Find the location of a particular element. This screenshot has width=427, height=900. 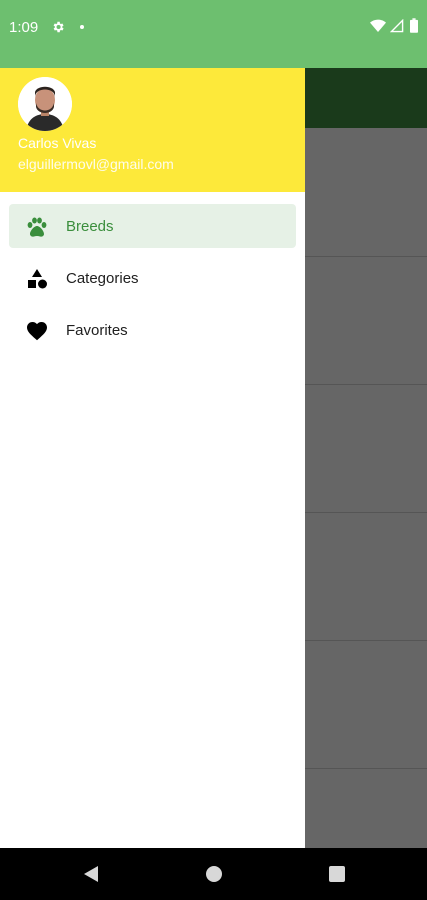

paw-icon is located at coordinates (37, 227).